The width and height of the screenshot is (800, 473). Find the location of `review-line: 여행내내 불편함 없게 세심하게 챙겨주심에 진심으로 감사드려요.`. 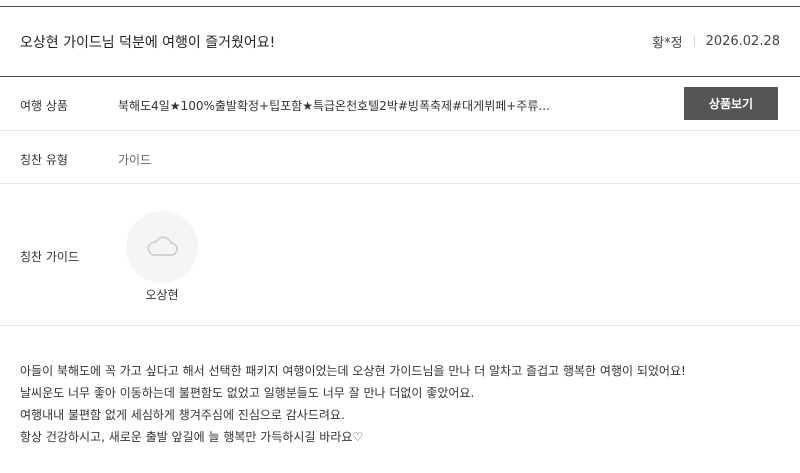

review-line: 여행내내 불편함 없게 세심하게 챙겨주심에 진심으로 감사드려요. is located at coordinates (182, 415).